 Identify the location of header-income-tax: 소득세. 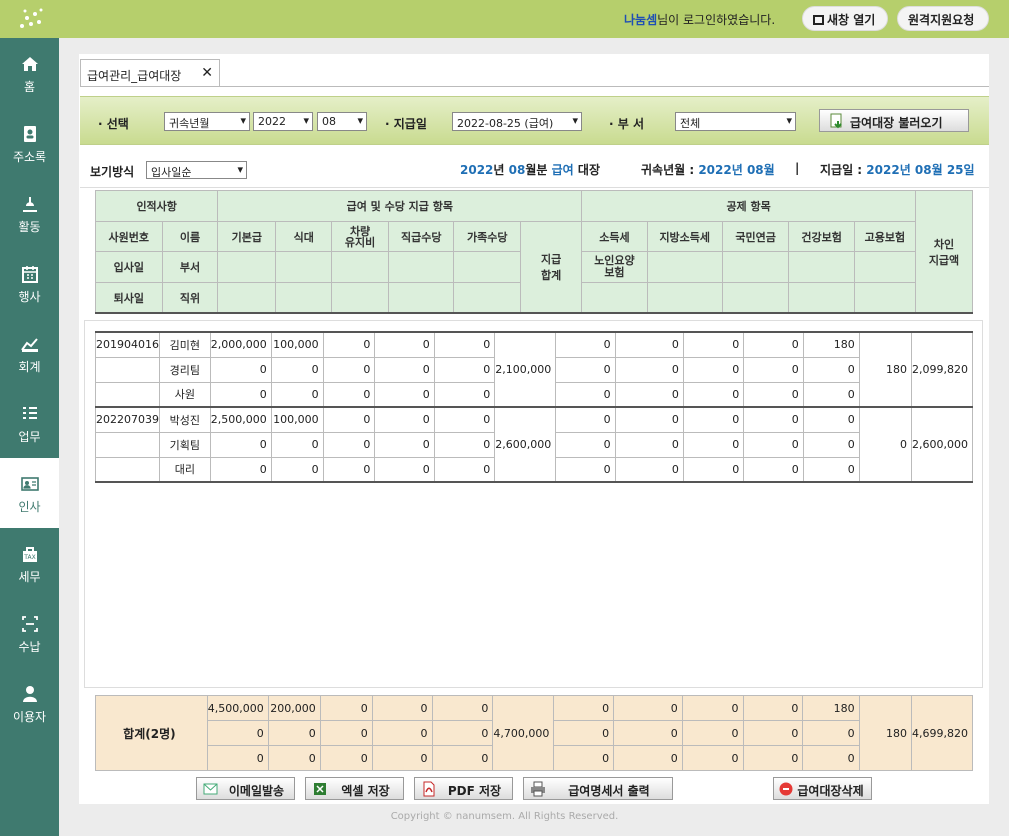
(614, 236).